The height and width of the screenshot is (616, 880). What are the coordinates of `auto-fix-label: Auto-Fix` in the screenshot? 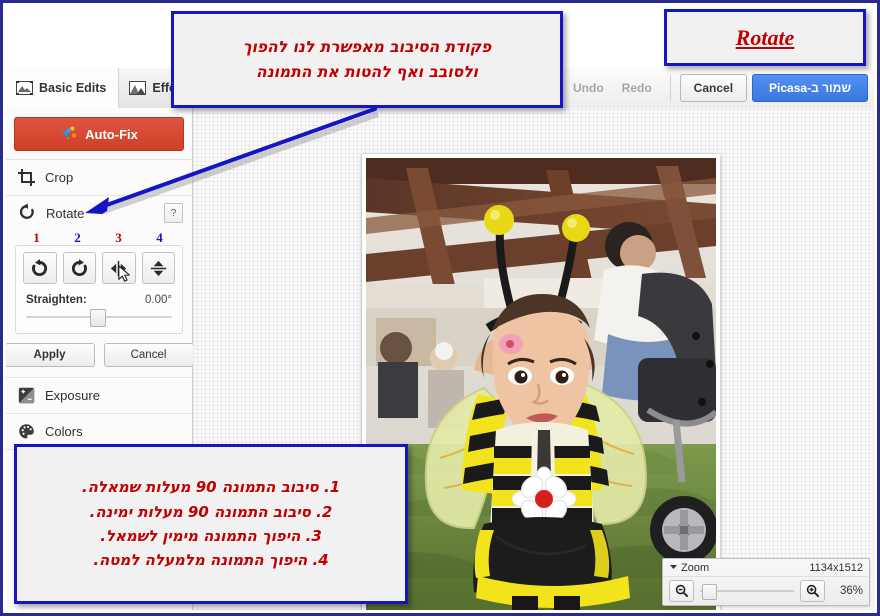 It's located at (111, 134).